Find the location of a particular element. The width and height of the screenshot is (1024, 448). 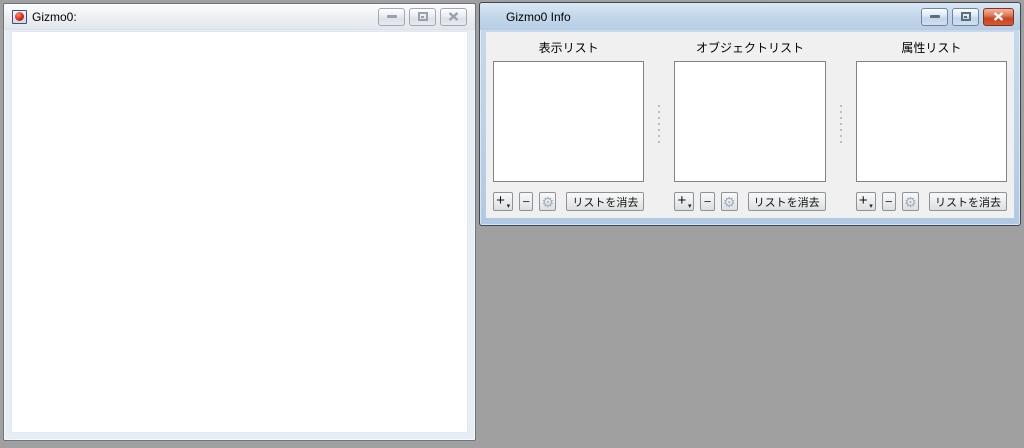

gizmo-info-titlebar: Gizmo0 Info is located at coordinates (750, 16).